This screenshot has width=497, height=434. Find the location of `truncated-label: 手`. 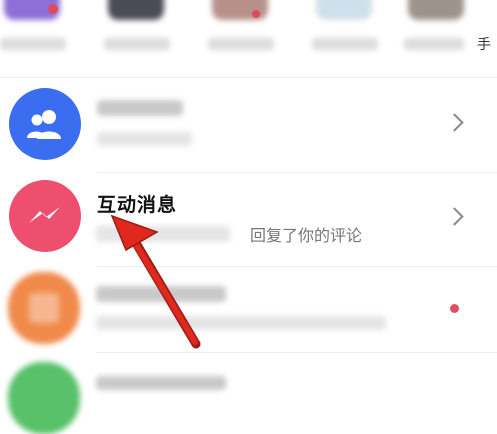

truncated-label: 手 is located at coordinates (484, 45).